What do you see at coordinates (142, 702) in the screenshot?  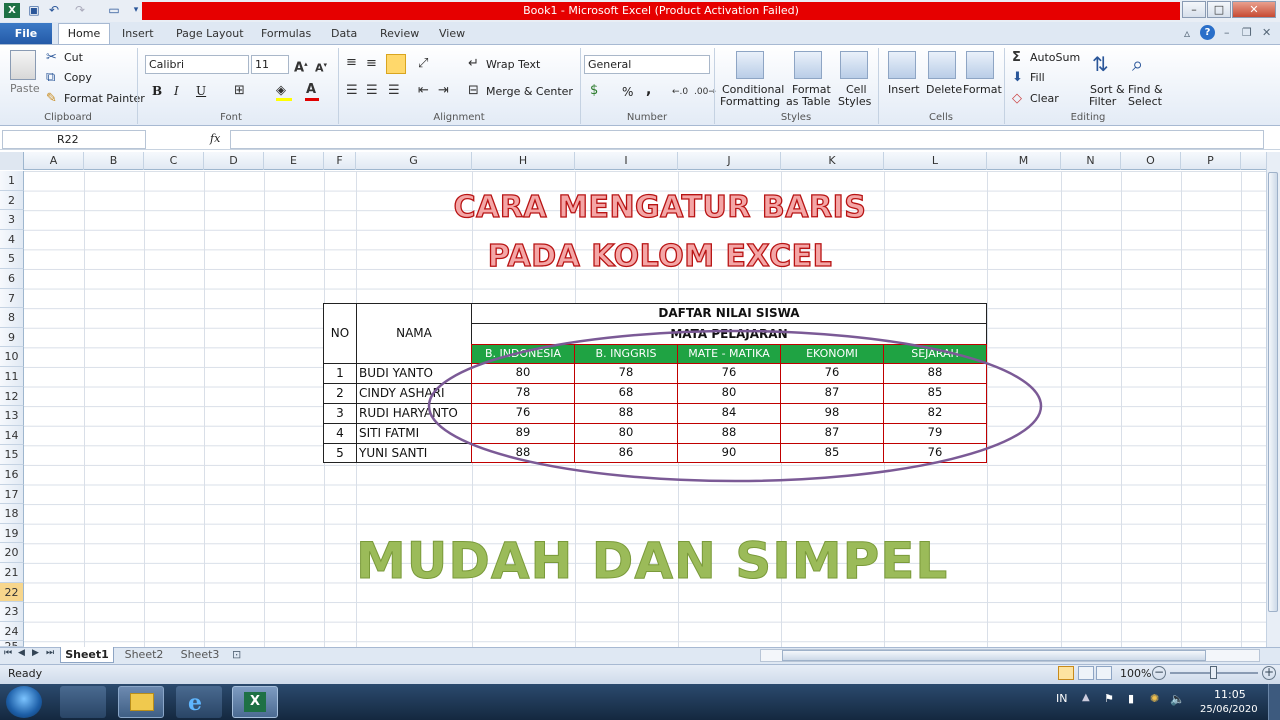 I see `folder-icon` at bounding box center [142, 702].